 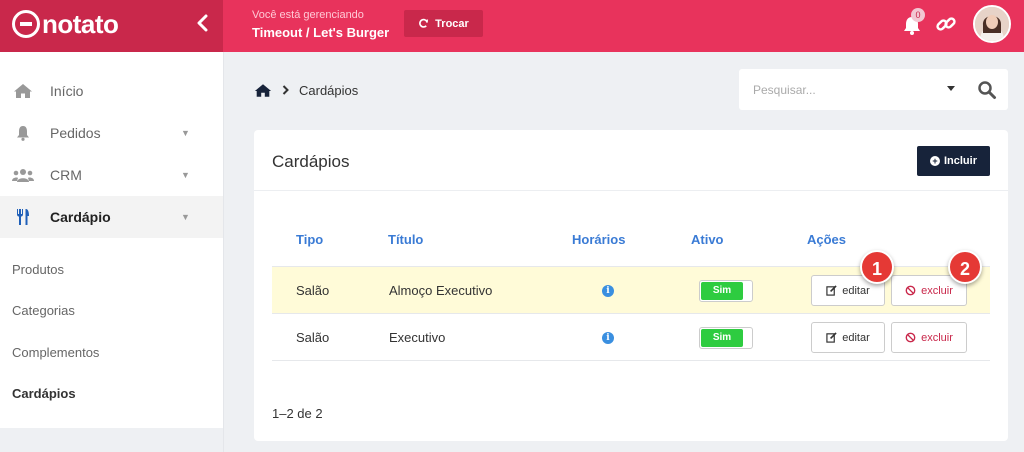 What do you see at coordinates (631, 337) in the screenshot?
I see `table-row: Salão Executivo i Sim editar excluir` at bounding box center [631, 337].